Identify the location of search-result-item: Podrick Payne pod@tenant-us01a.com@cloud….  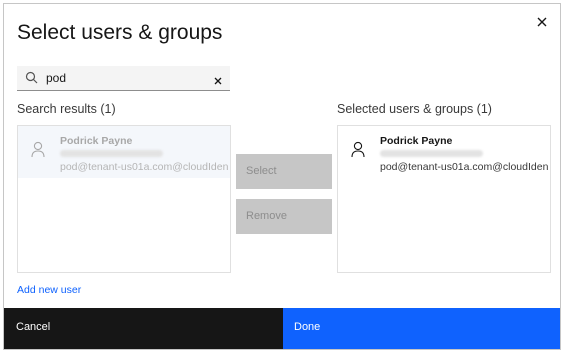
(124, 152).